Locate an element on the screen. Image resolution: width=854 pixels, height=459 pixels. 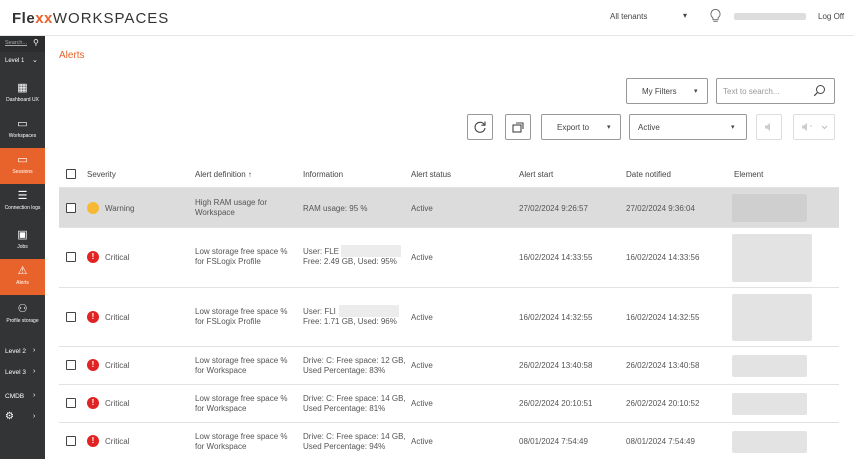
chevron-down-icon: ⌄ is located at coordinates (35, 60).